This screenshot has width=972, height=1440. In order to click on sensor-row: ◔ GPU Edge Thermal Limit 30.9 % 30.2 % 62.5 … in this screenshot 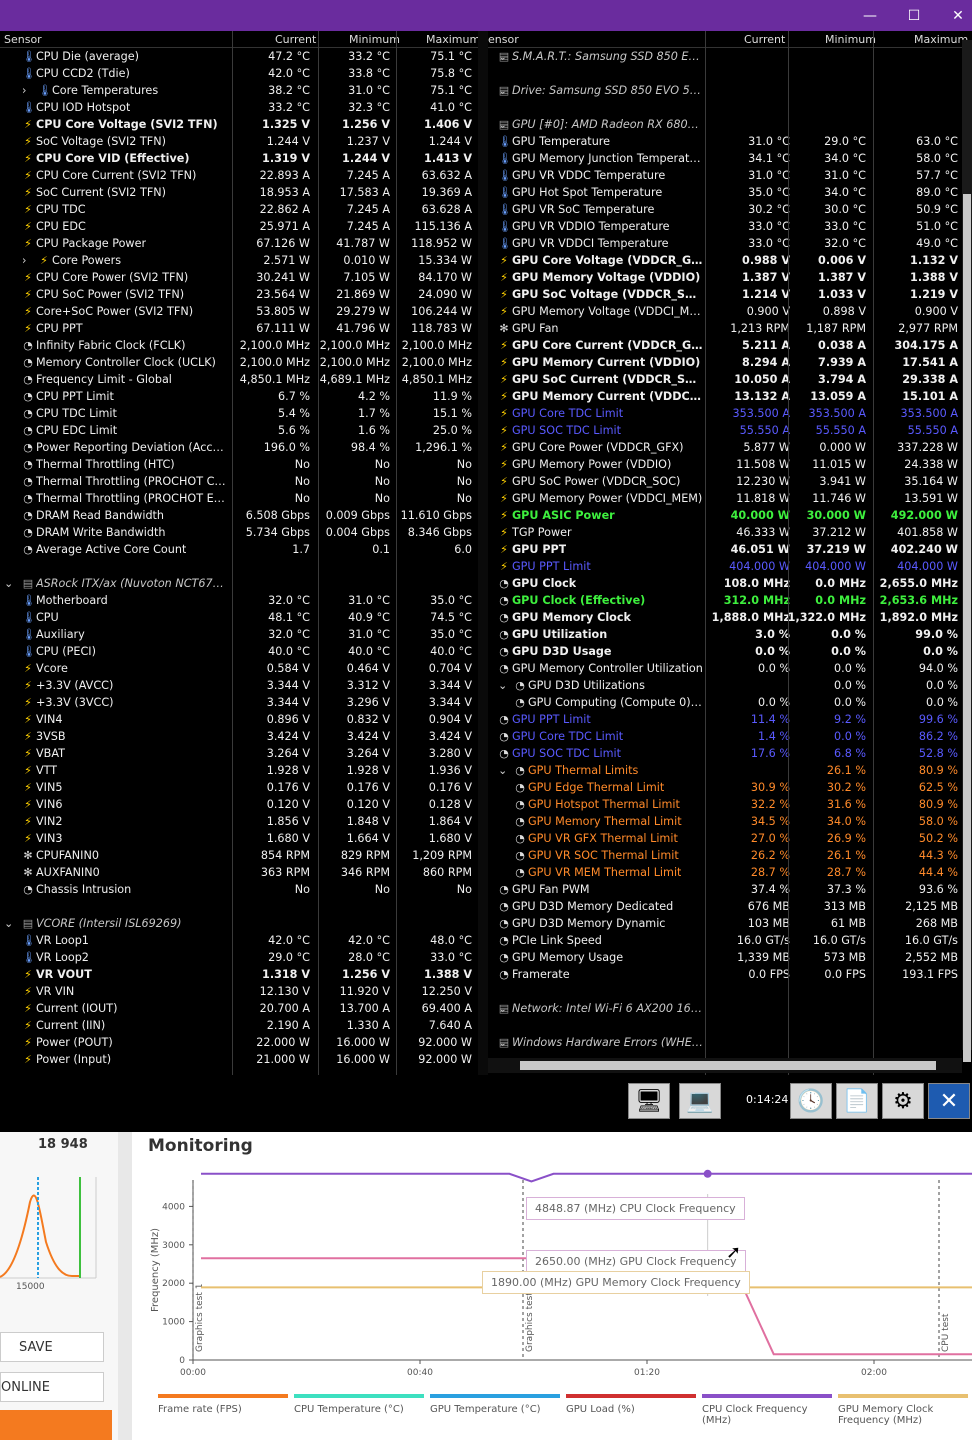, I will do `click(730, 787)`.